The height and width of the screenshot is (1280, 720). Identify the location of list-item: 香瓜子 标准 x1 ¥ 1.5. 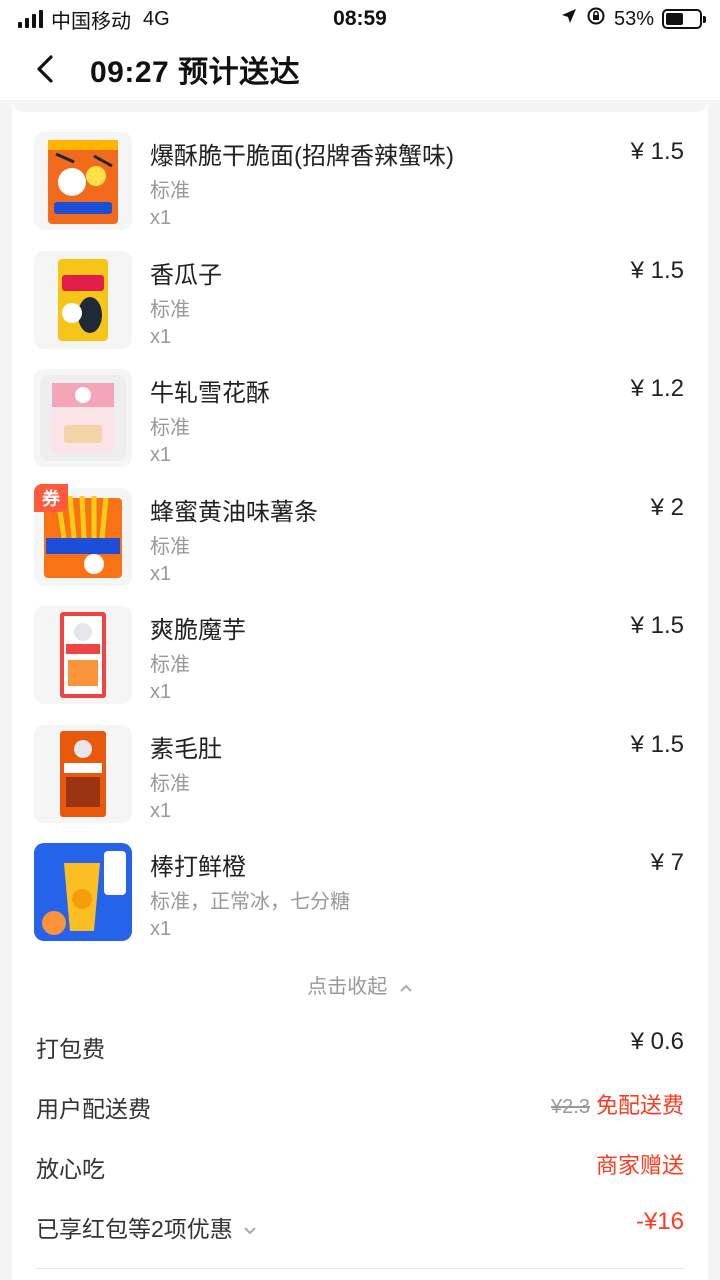
(360, 306).